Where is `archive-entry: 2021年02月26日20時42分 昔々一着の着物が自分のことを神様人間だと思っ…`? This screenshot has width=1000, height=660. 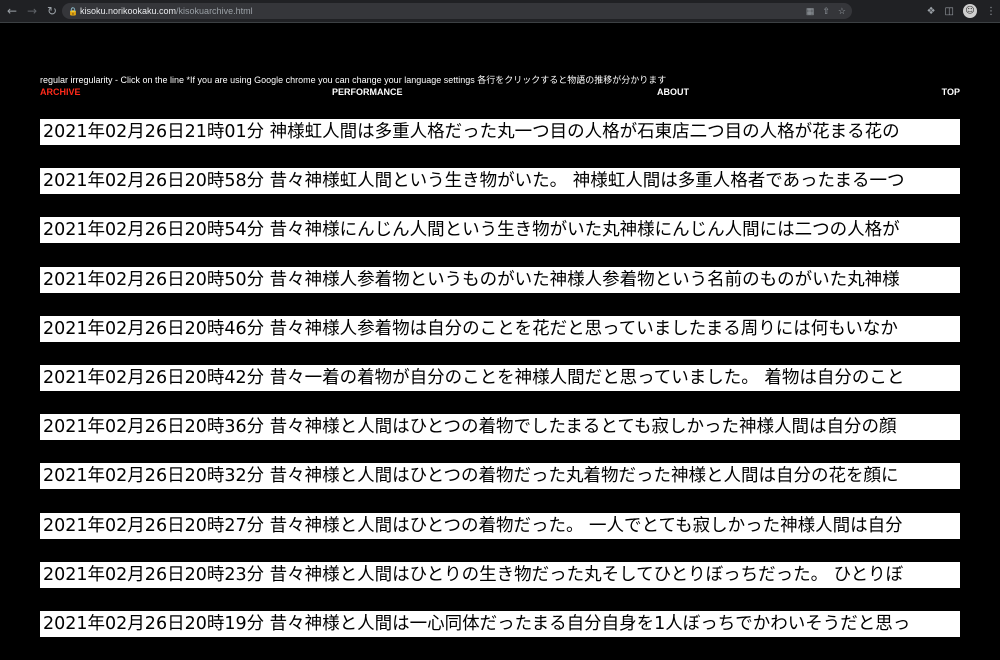 archive-entry: 2021年02月26日20時42分 昔々一着の着物が自分のことを神様人間だと思っ… is located at coordinates (500, 377).